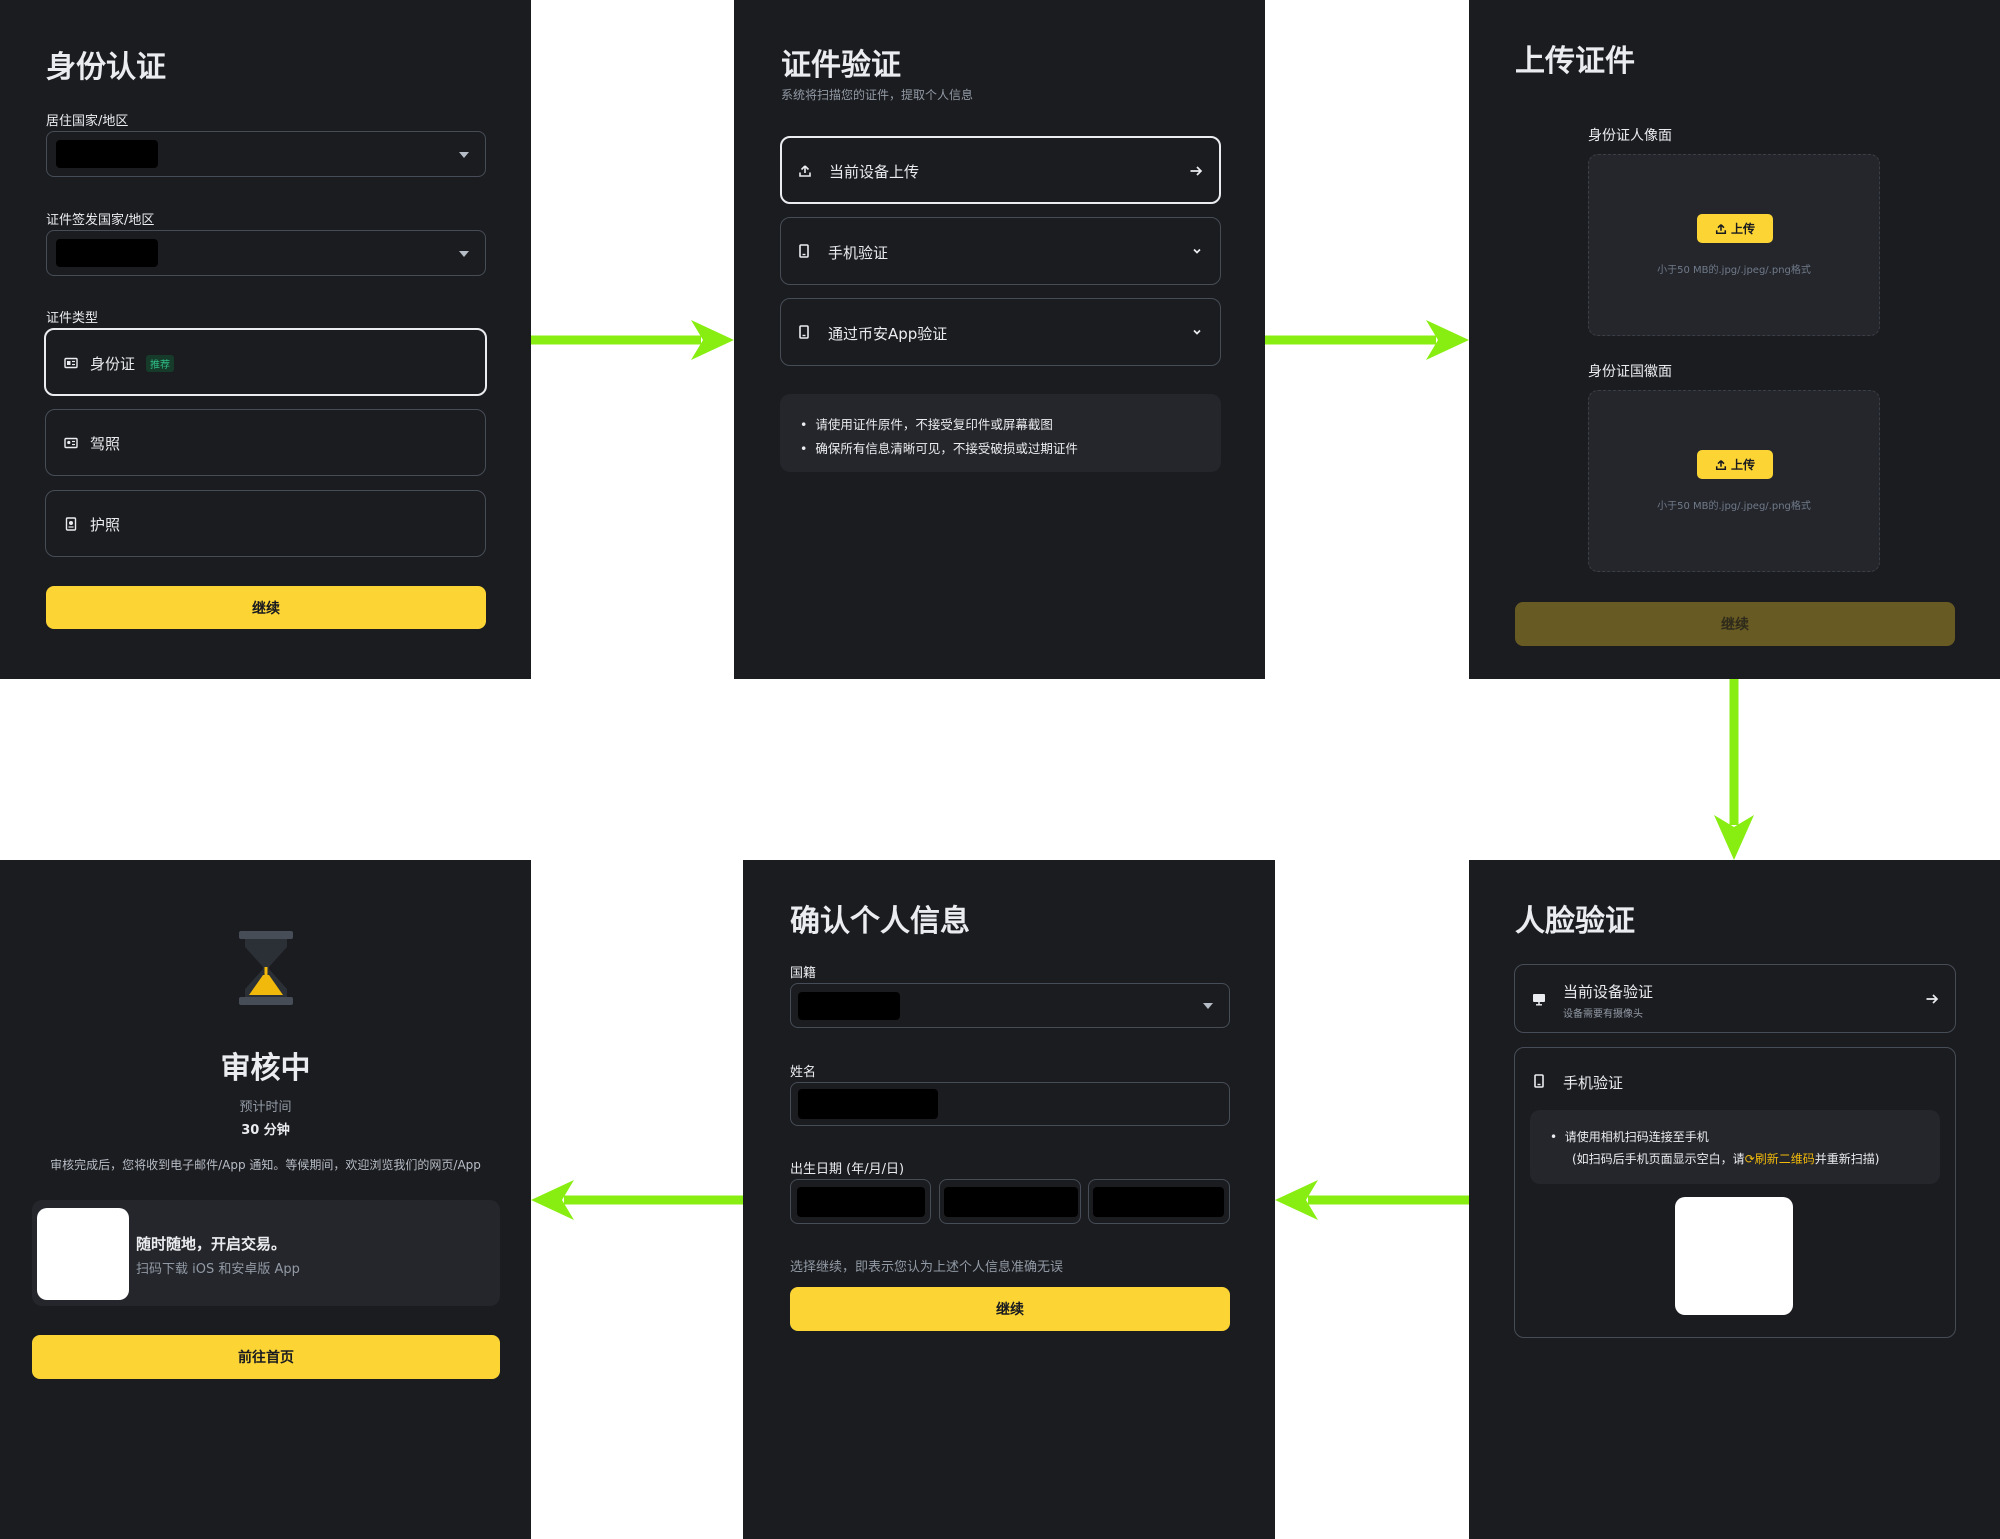 The image size is (2000, 1539). I want to click on dob-day-input, so click(1159, 1201).